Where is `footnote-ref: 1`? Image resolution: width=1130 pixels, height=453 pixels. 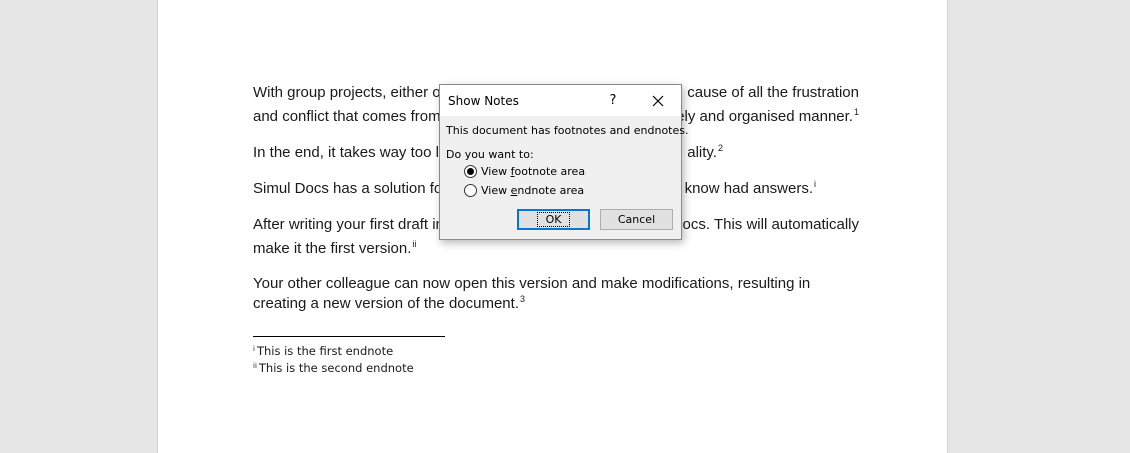 footnote-ref: 1 is located at coordinates (856, 112).